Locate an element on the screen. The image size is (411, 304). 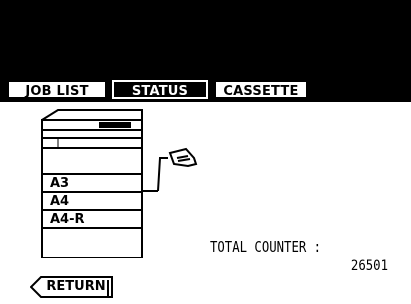
tab-cassette: CASSETTE is located at coordinates (261, 89).